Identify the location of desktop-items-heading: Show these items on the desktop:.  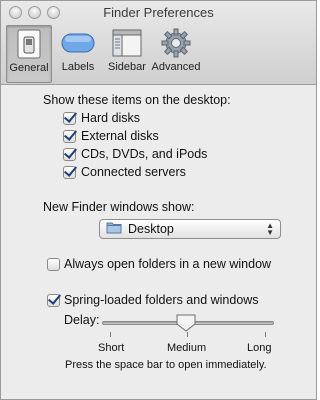
(137, 100).